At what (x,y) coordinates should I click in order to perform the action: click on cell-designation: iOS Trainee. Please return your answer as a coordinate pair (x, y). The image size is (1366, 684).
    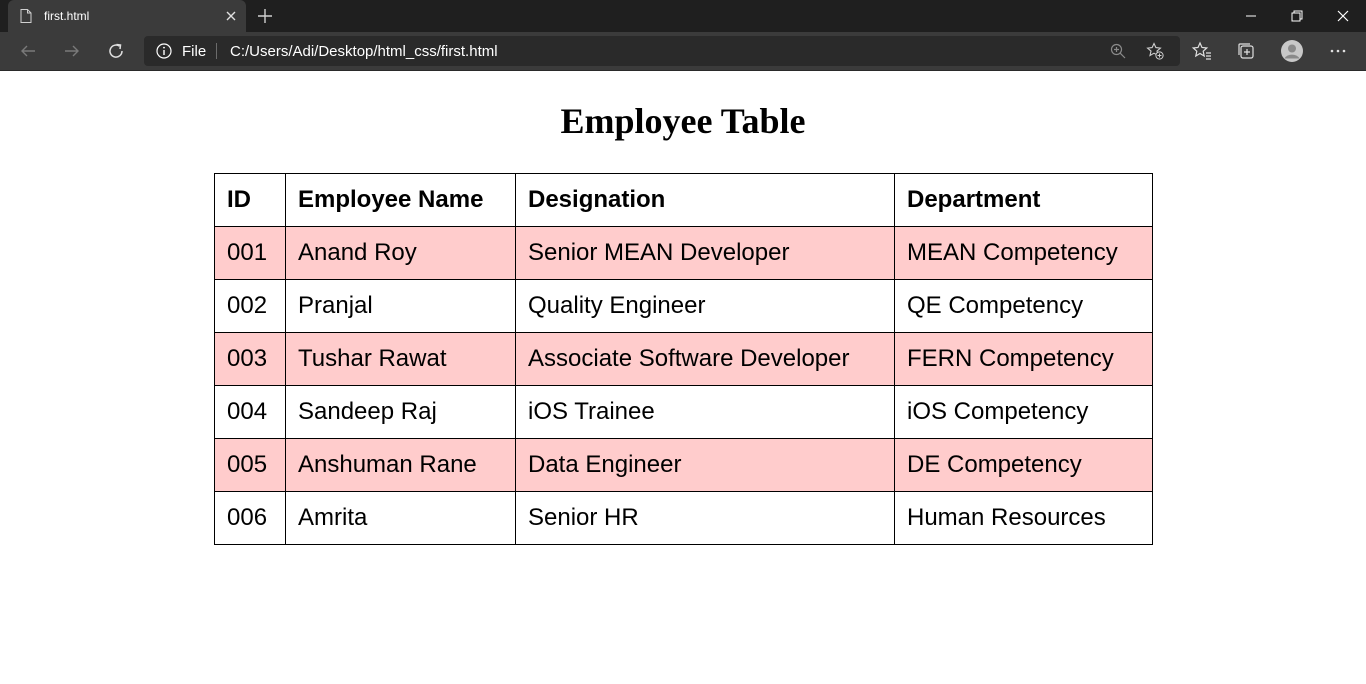
    Looking at the image, I should click on (705, 412).